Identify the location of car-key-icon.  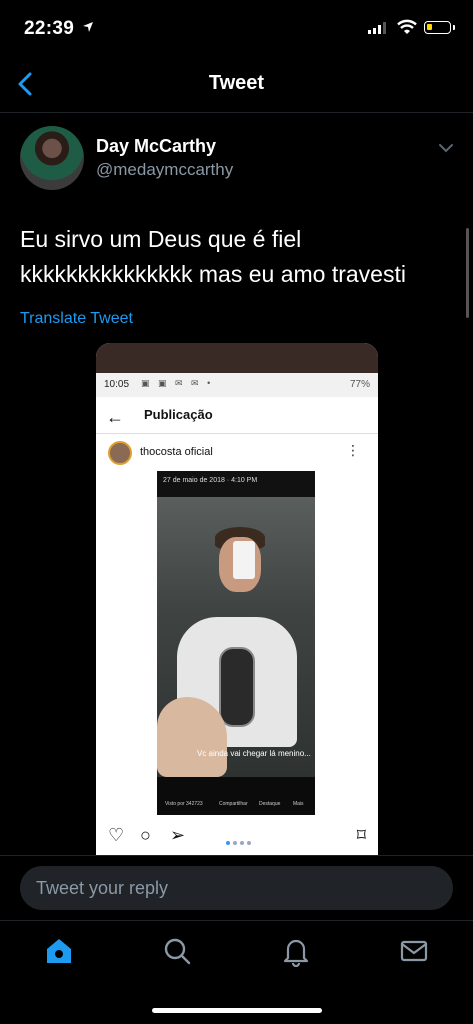
(237, 687).